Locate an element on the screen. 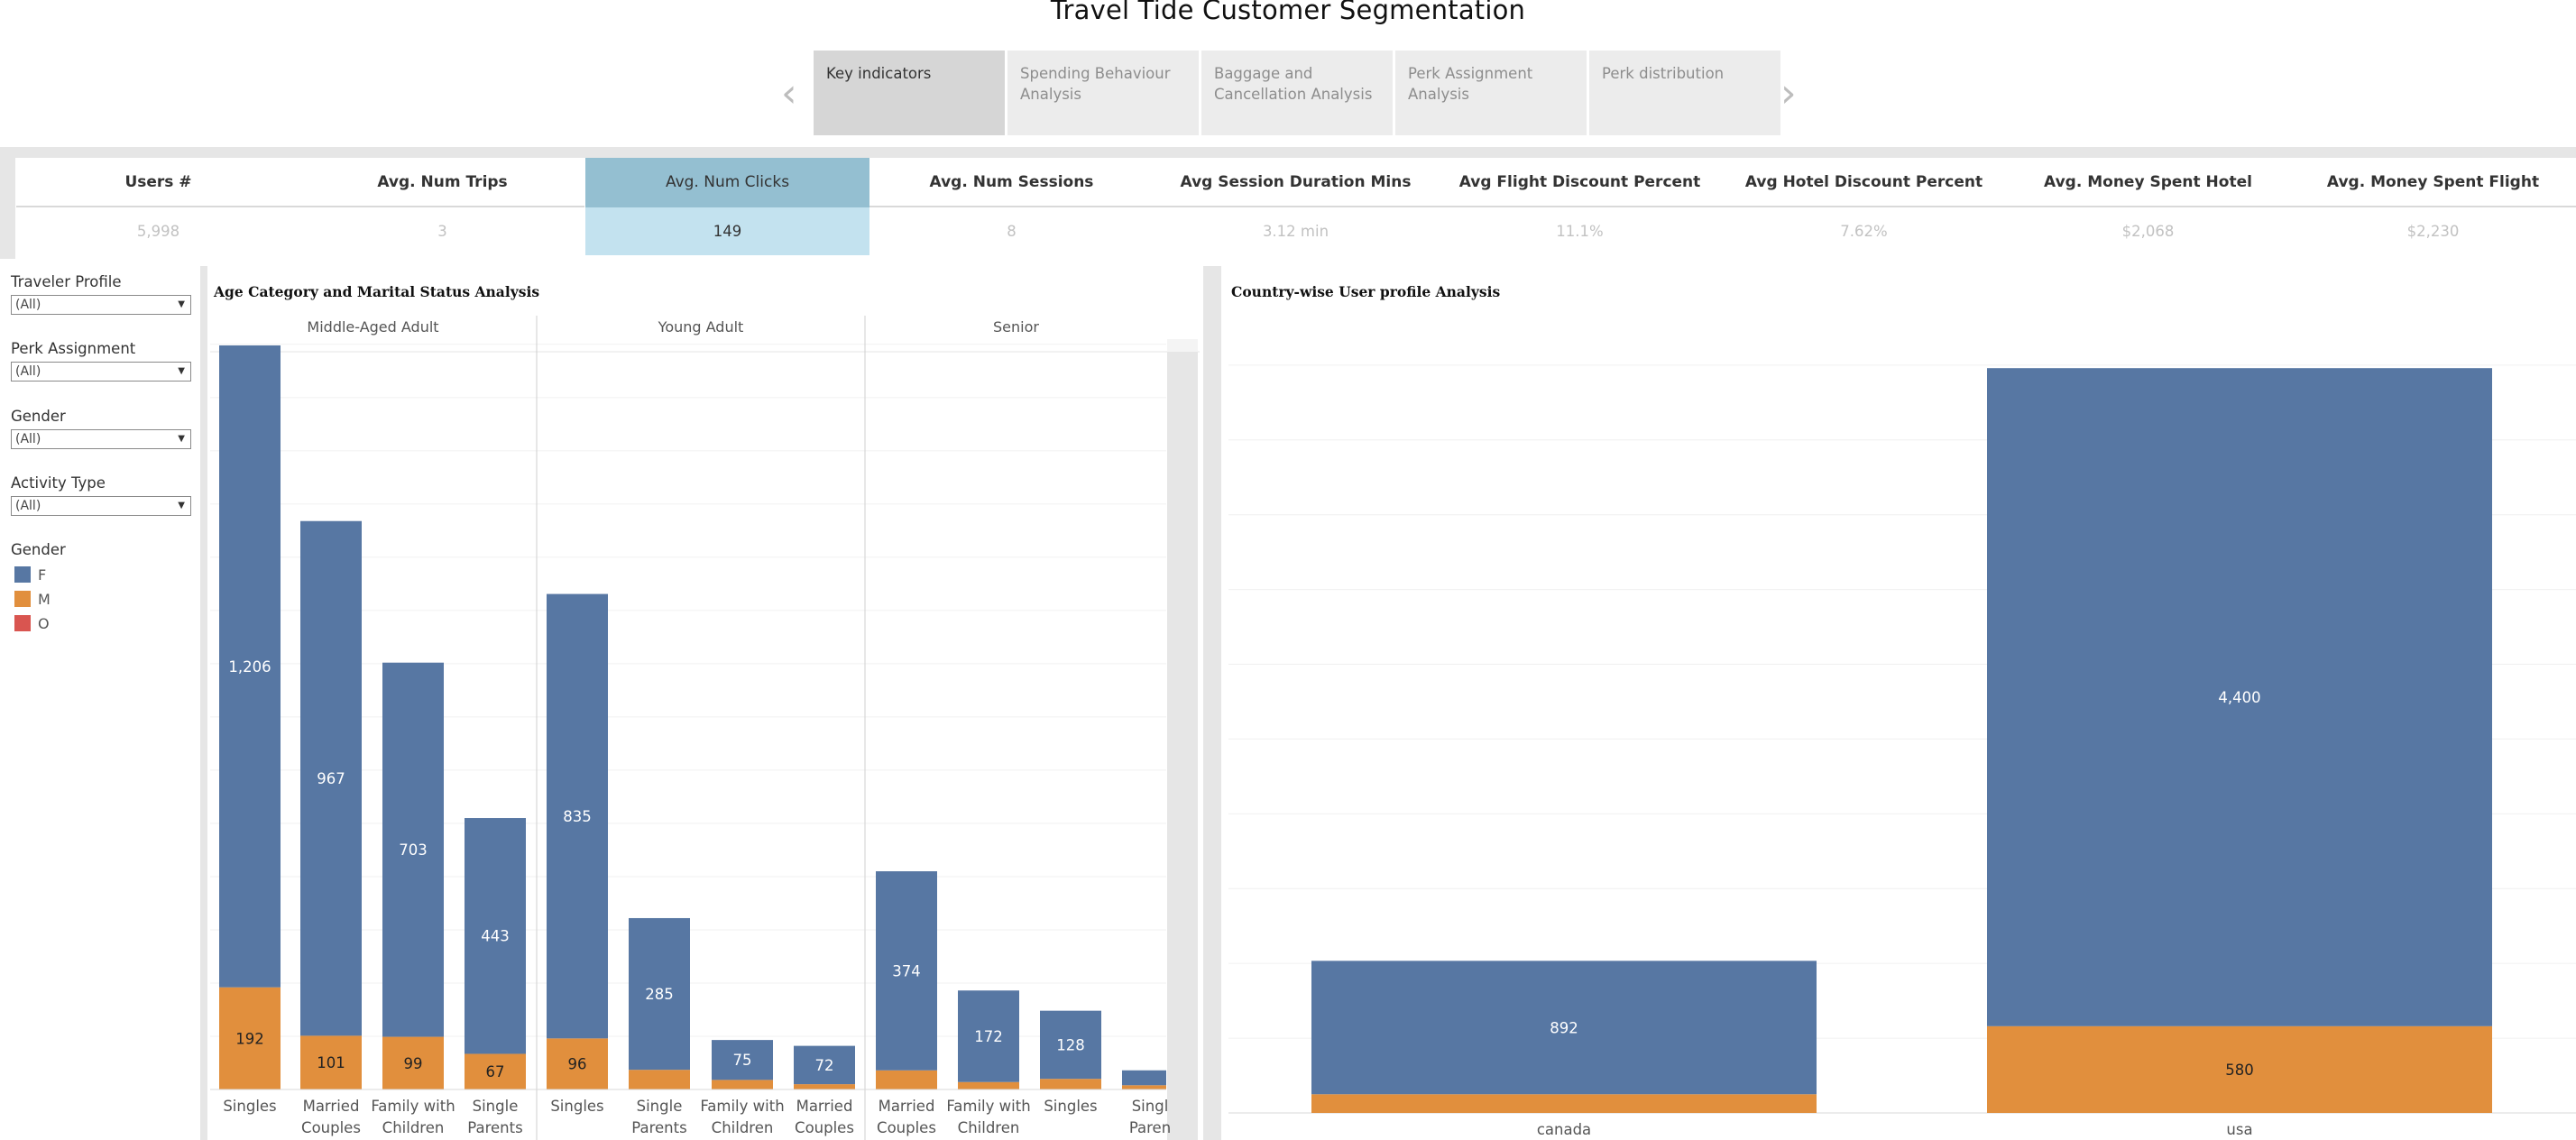  kpi-avg-num-trips: Avg. Num Trips 3 is located at coordinates (442, 206).